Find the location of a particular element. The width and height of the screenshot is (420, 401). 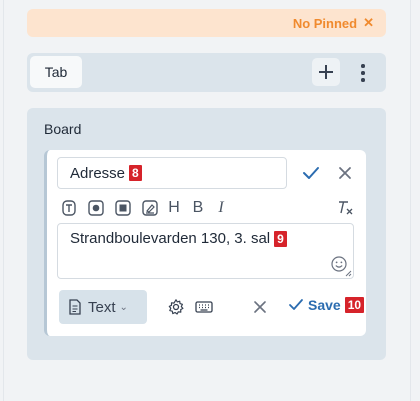

resize-handle-icon is located at coordinates (348, 273).